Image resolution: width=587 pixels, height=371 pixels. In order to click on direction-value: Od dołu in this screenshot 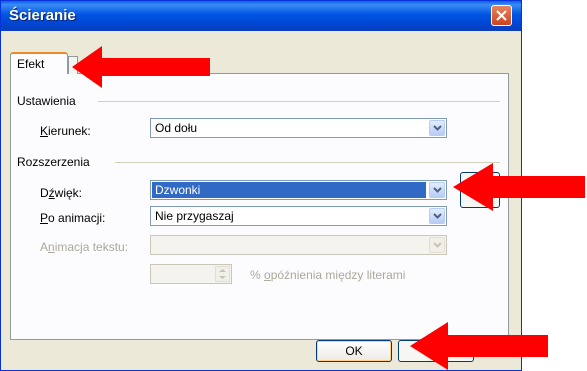, I will do `click(176, 128)`.